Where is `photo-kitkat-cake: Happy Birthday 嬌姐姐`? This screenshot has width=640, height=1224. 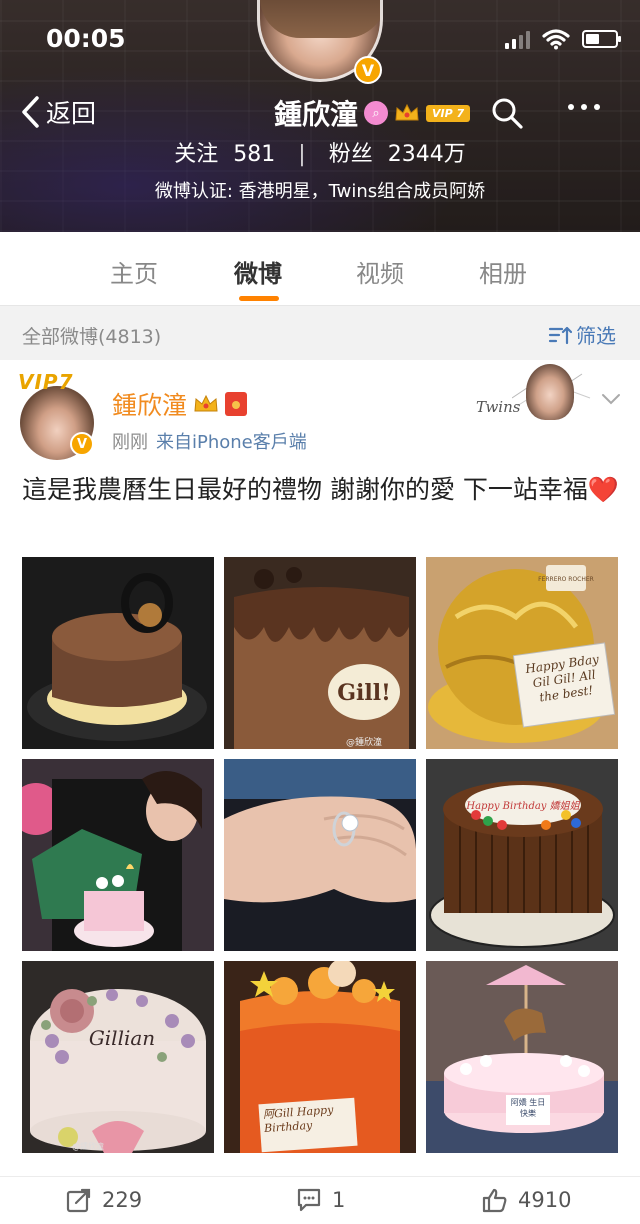
photo-kitkat-cake: Happy Birthday 嬌姐姐 is located at coordinates (522, 855).